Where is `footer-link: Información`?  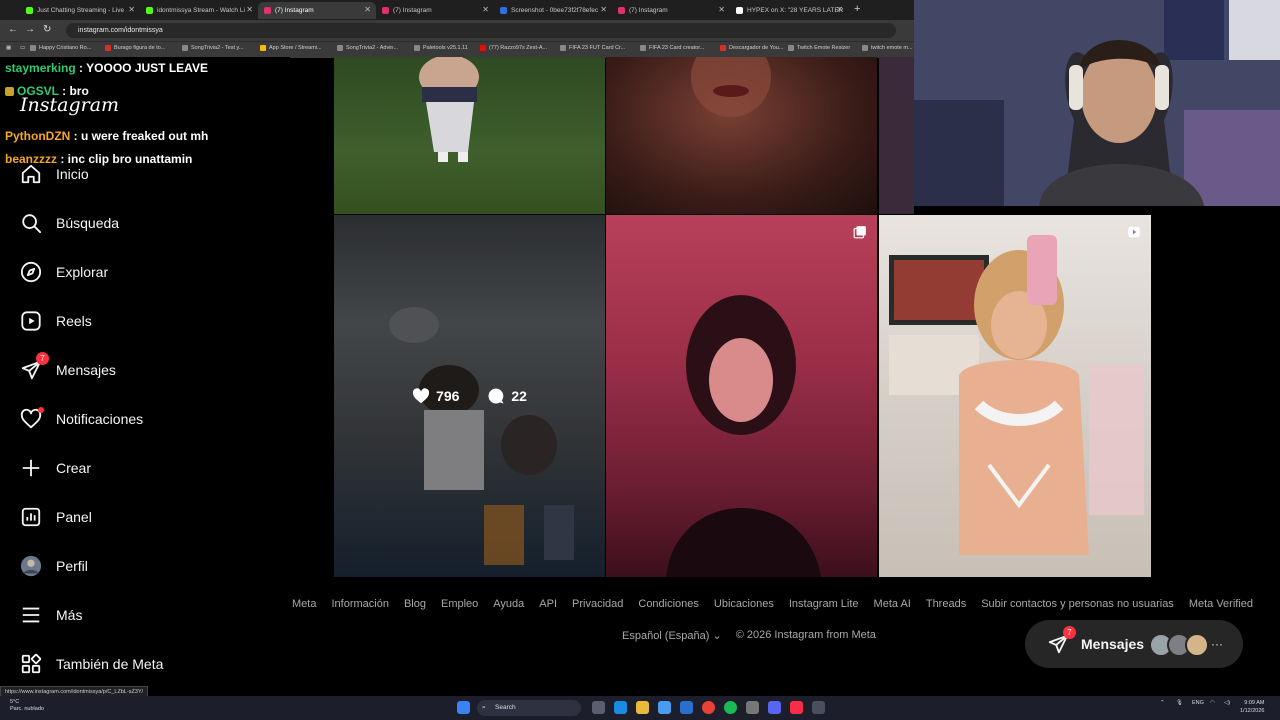 footer-link: Información is located at coordinates (359, 604).